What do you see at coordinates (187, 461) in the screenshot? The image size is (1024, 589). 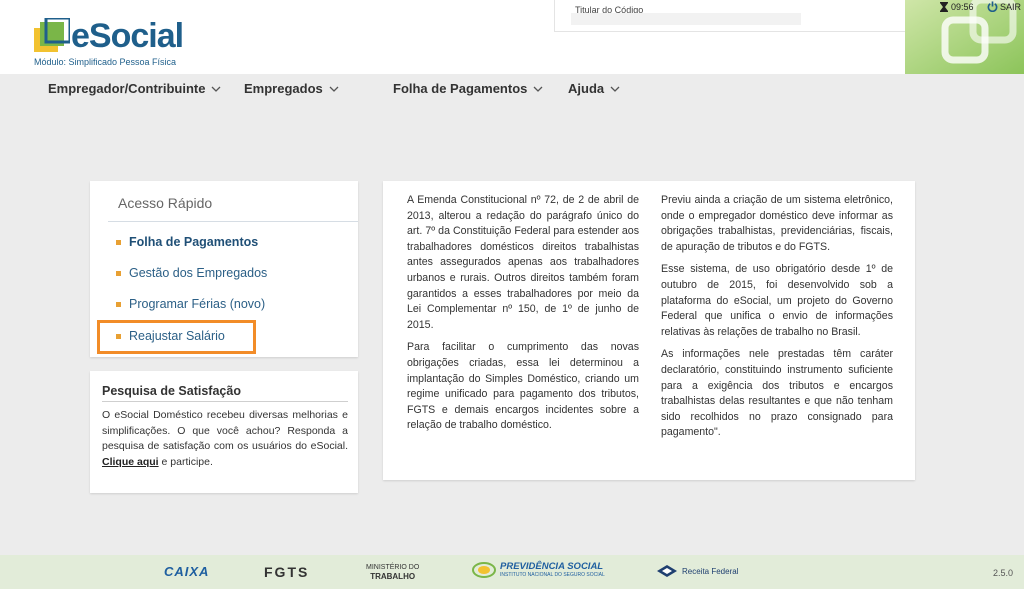 I see `survey-body-end: e participe.` at bounding box center [187, 461].